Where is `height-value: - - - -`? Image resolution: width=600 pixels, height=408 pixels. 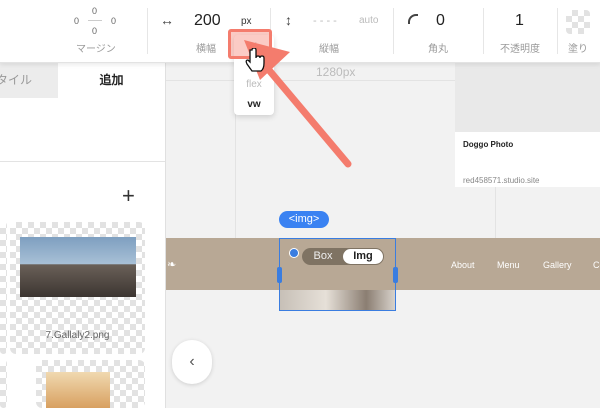 height-value: - - - - is located at coordinates (325, 21).